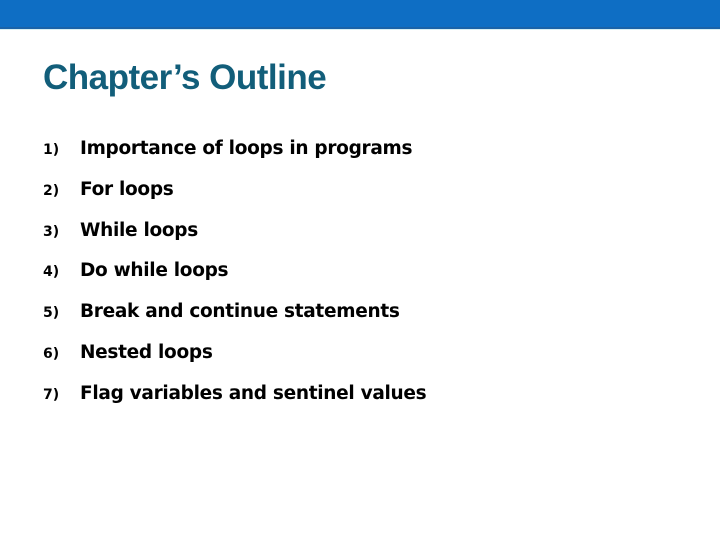 The image size is (720, 540). I want to click on outline-item-number: 5), so click(51, 313).